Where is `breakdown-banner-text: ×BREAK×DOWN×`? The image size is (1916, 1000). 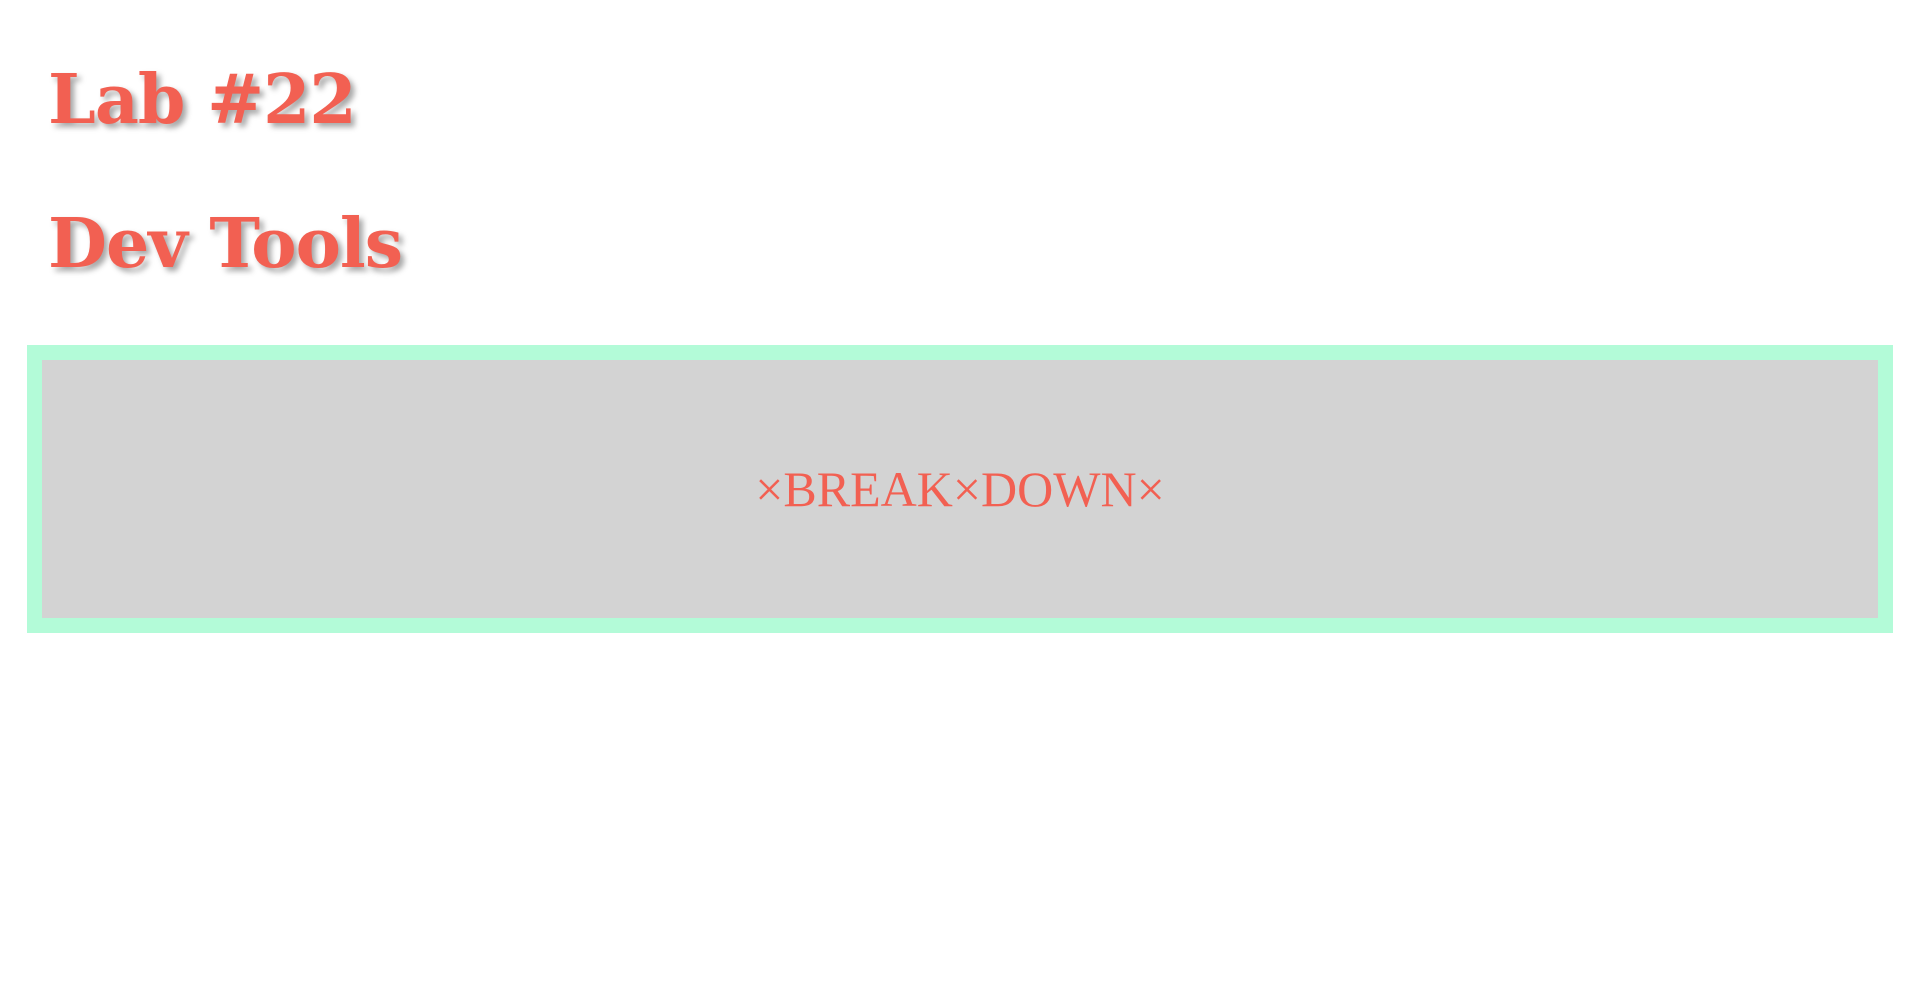
breakdown-banner-text: ×BREAK×DOWN× is located at coordinates (960, 489).